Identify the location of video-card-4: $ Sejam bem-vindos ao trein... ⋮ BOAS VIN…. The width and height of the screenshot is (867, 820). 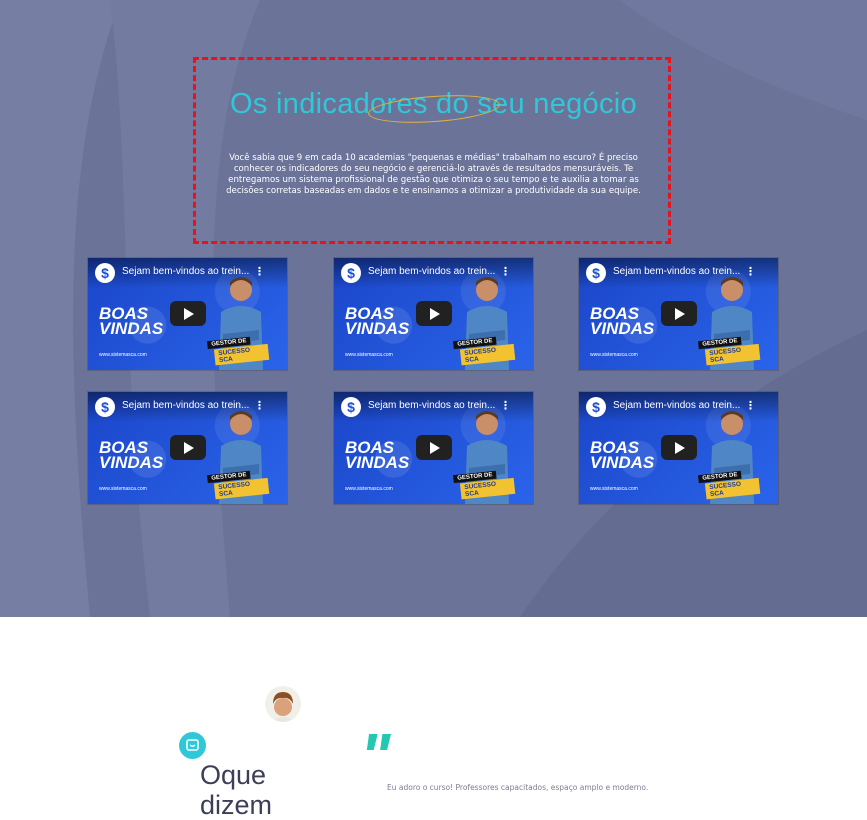
(187, 448).